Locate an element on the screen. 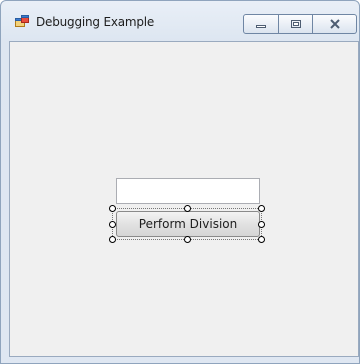 Image resolution: width=360 pixels, height=364 pixels. title-bar: Debugging Example is located at coordinates (180, 21).